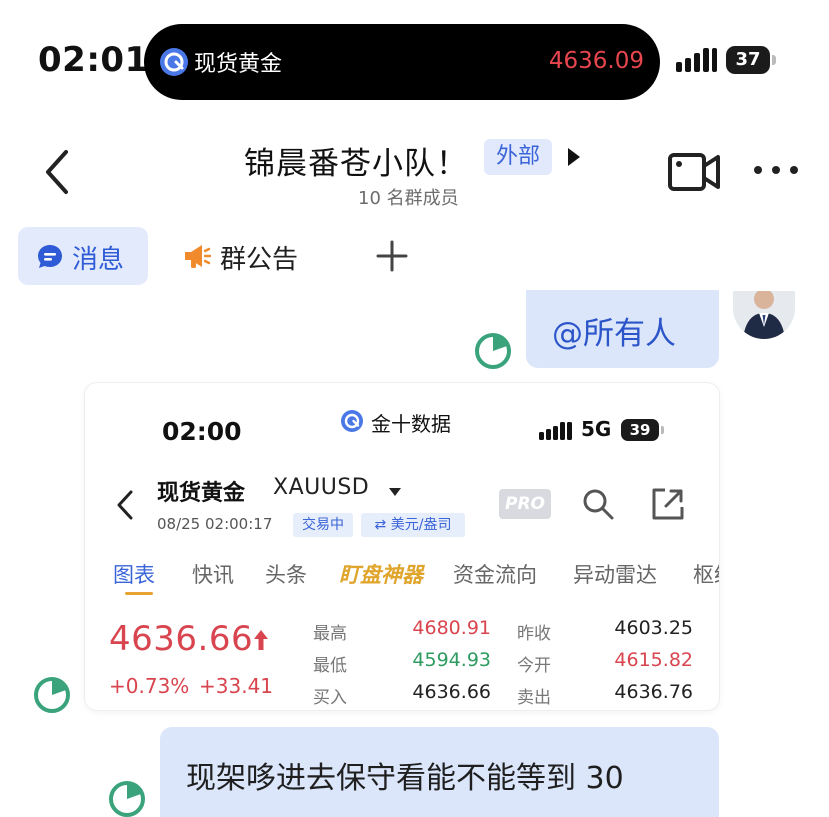 This screenshot has width=829, height=817. I want to click on tab-messages: 消息, so click(83, 256).